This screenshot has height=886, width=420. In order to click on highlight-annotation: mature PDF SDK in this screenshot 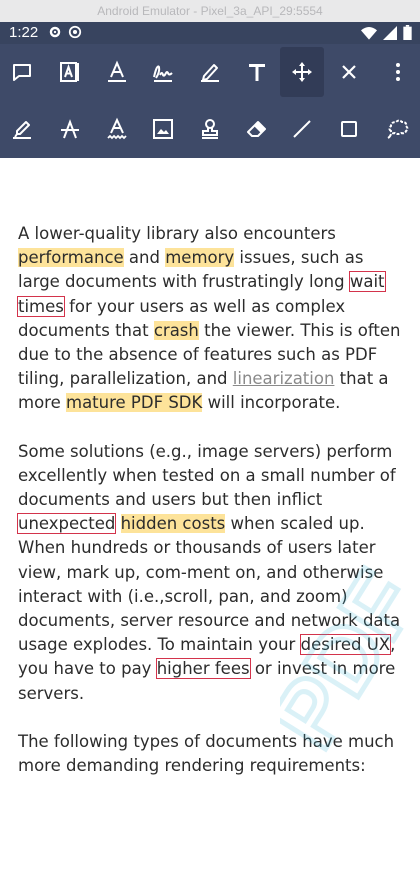, I will do `click(134, 403)`.